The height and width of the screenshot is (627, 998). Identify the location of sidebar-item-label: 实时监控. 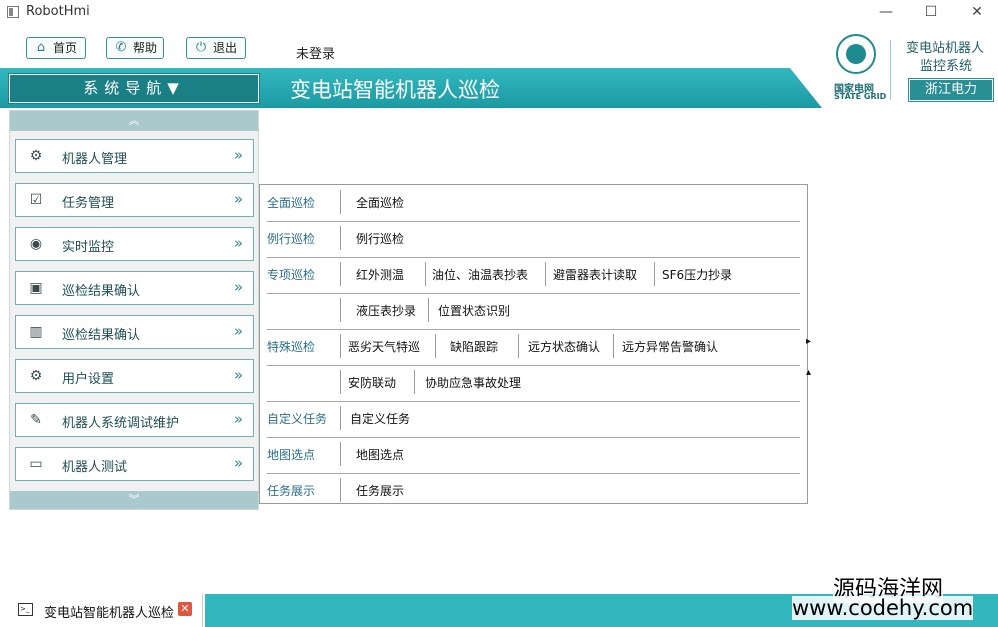
(88, 247).